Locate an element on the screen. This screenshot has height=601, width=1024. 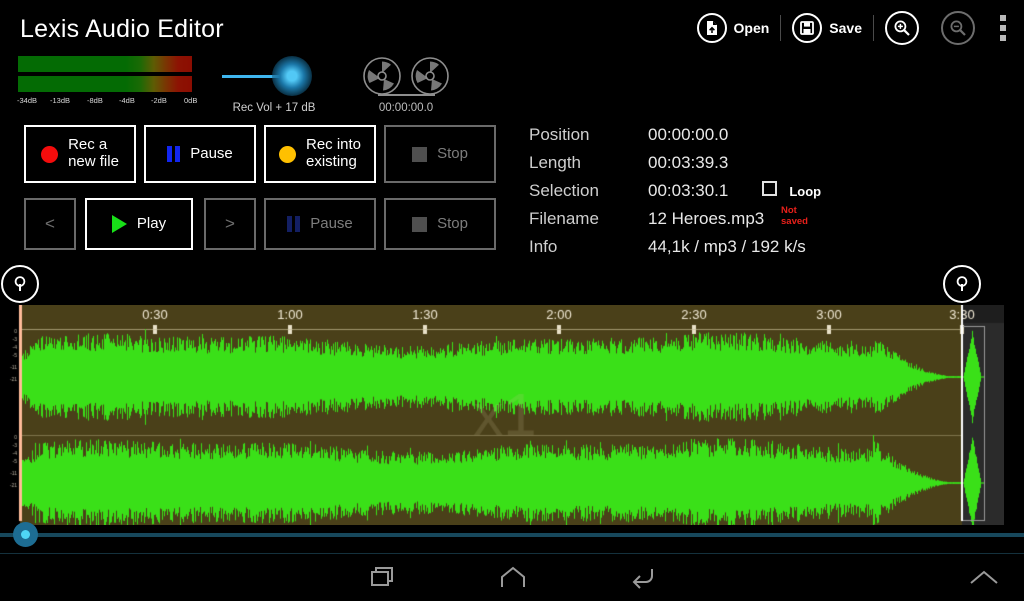
meter-tick: -8dB is located at coordinates (95, 100).